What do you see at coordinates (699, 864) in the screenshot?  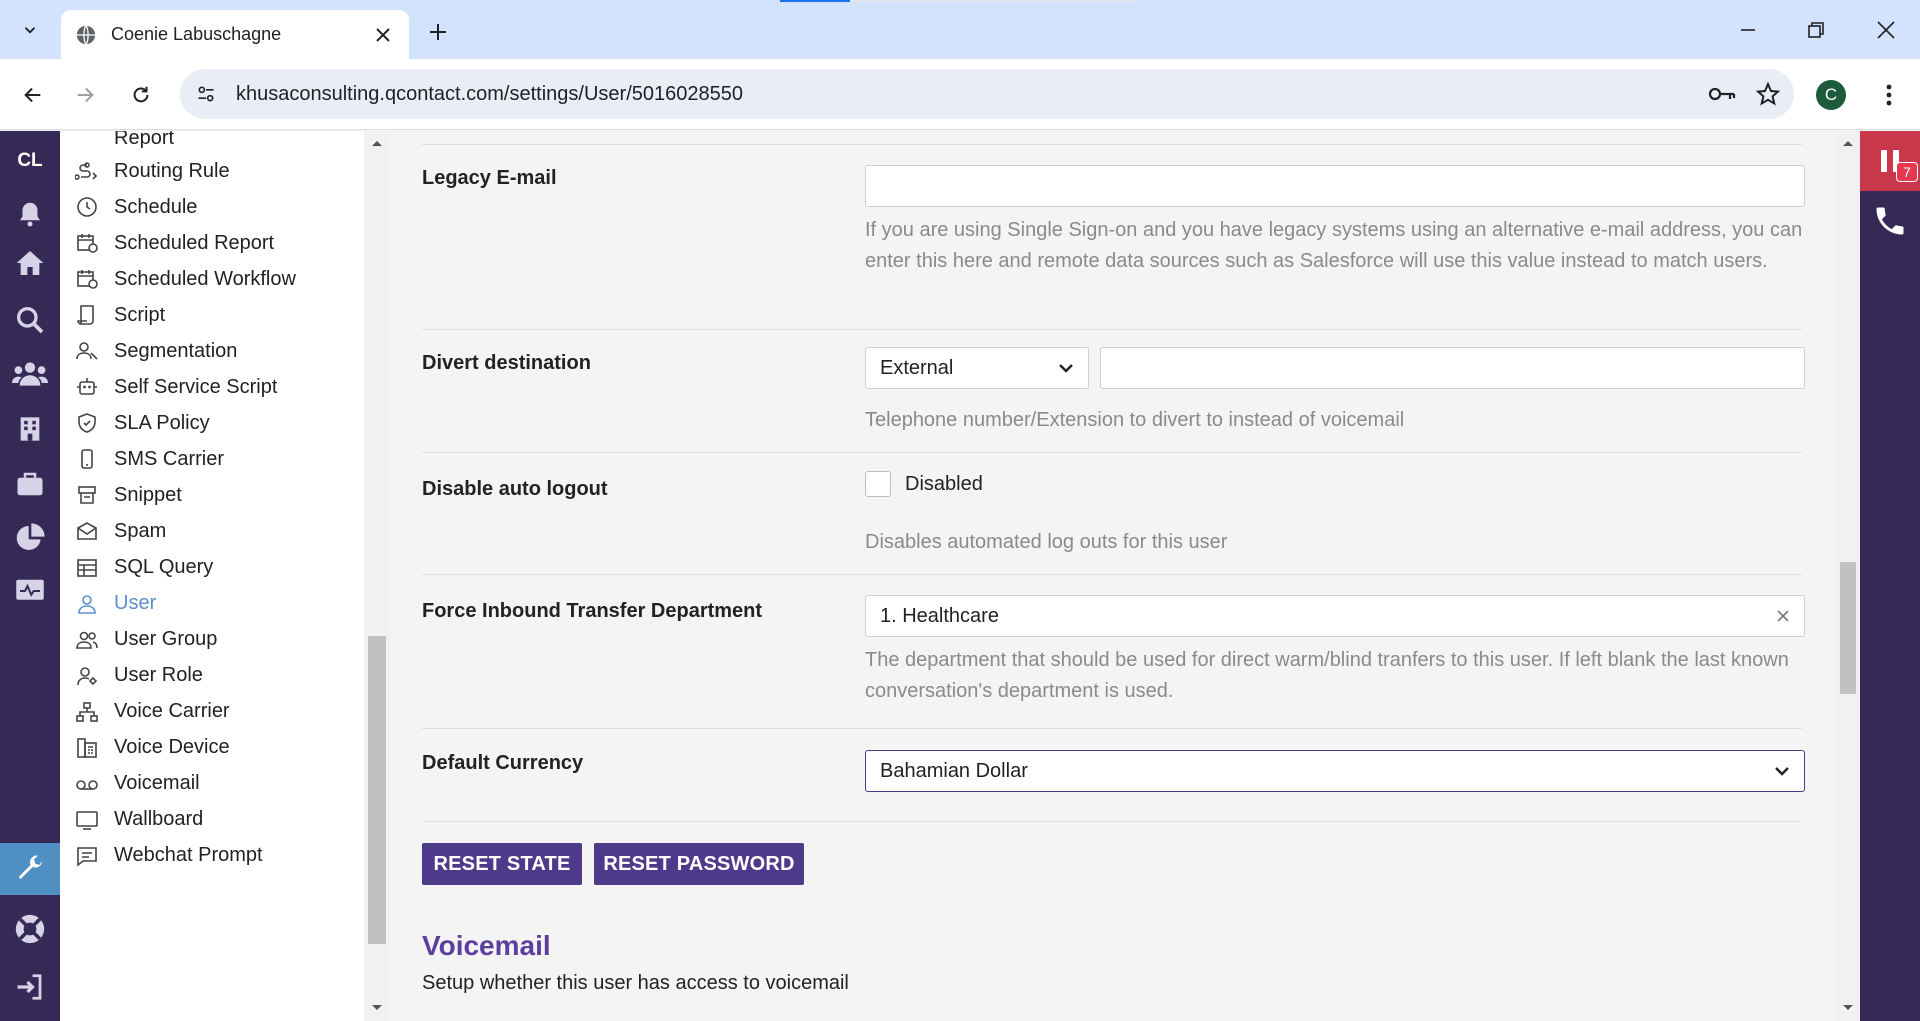 I see `reset-password-button: RESET PASSWORD` at bounding box center [699, 864].